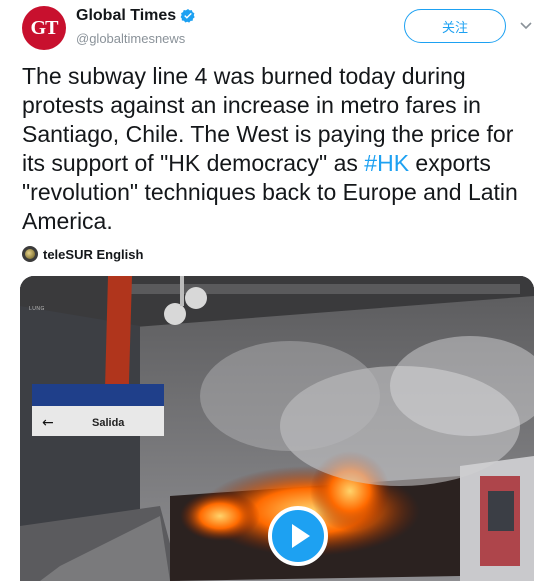  Describe the element at coordinates (386, 163) in the screenshot. I see `hashtag-link: #HK` at that location.